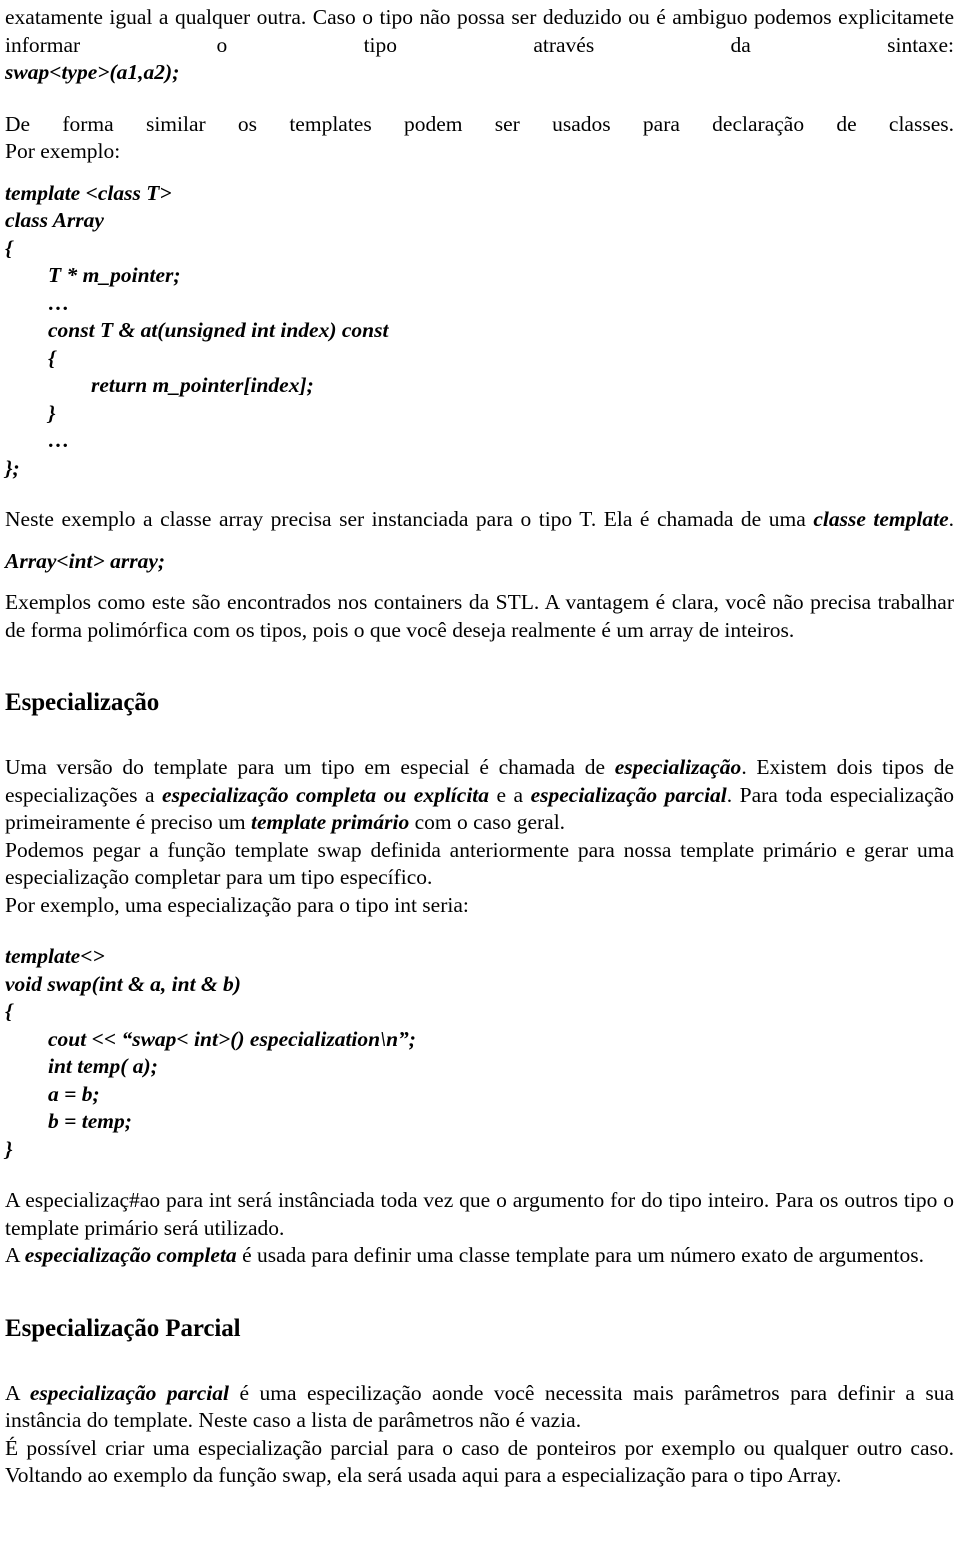  I want to click on text-segment: e a, so click(510, 794).